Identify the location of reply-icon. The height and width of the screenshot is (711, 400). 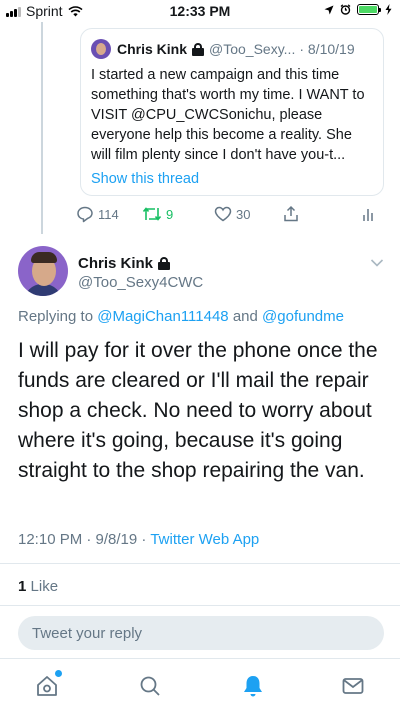
(85, 214).